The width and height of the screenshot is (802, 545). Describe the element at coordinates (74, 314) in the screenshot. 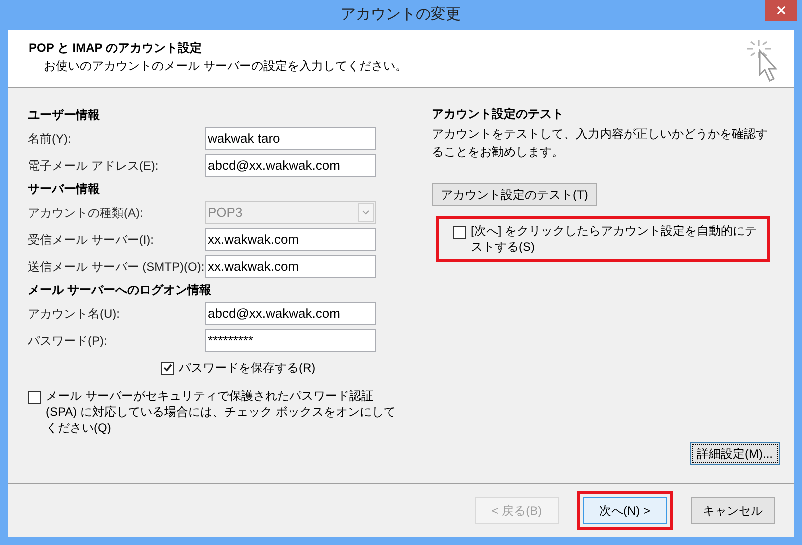

I see `field-label: アカウント名(U):` at that location.